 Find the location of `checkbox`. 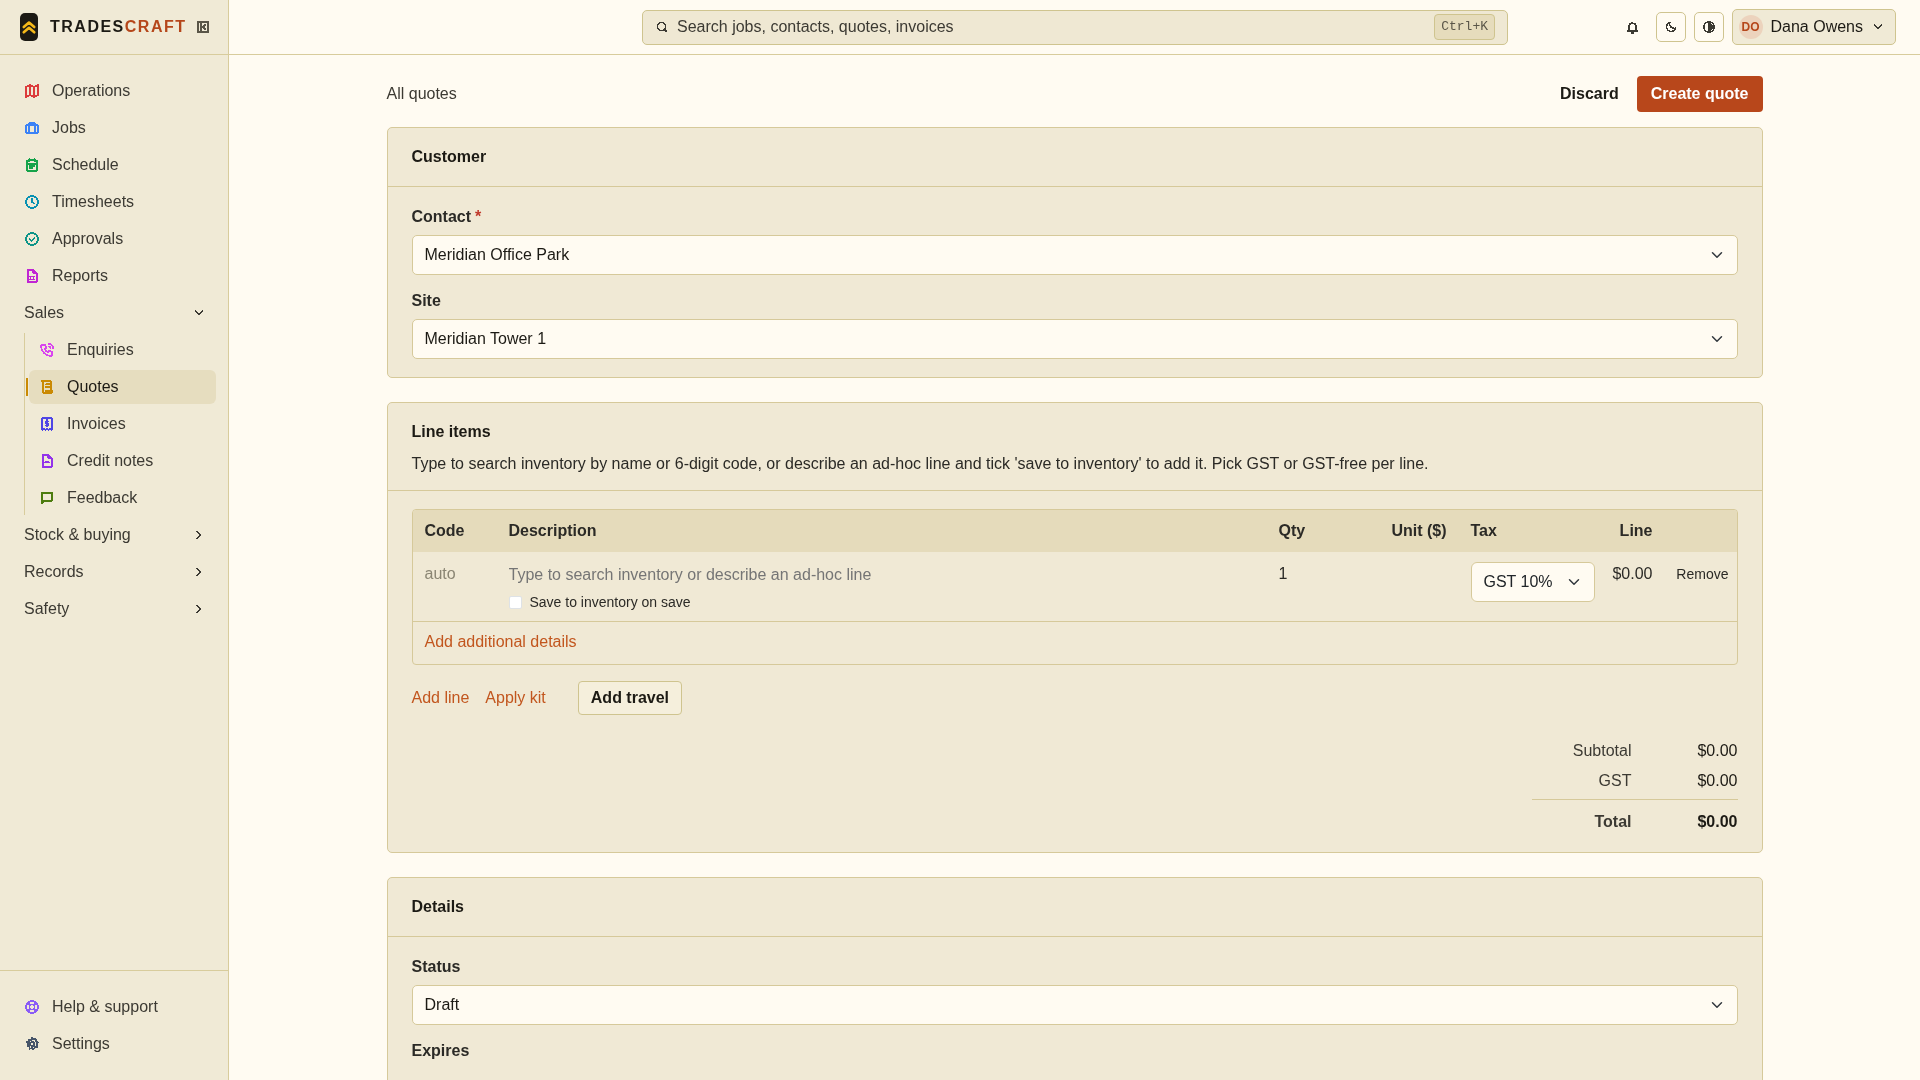

checkbox is located at coordinates (515, 602).